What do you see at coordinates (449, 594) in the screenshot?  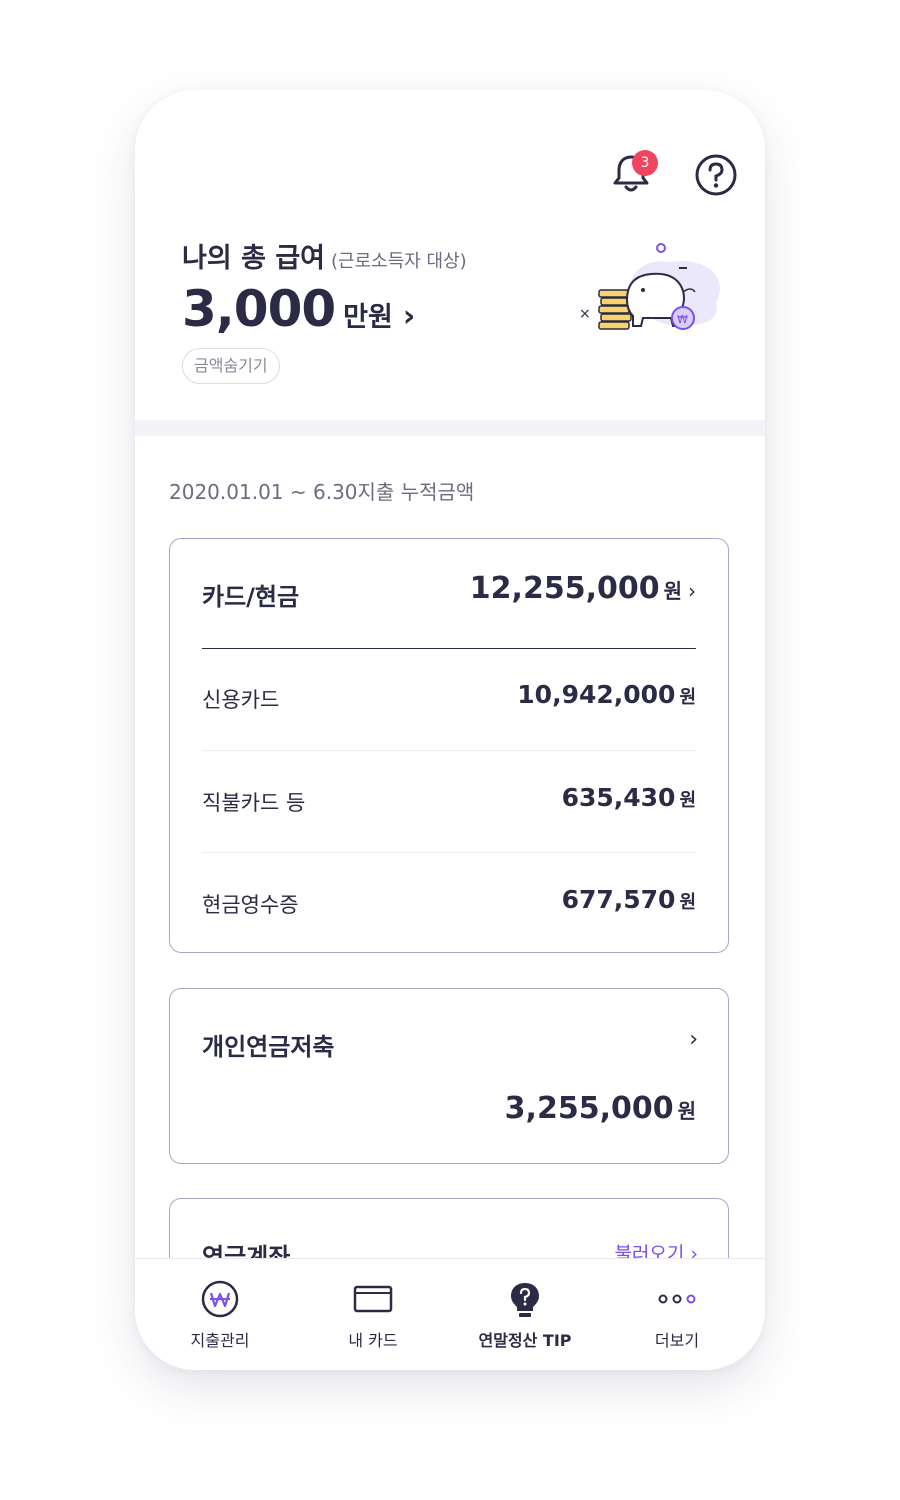 I see `card-cash-header: 카드/현금 12,255,000 원 ›` at bounding box center [449, 594].